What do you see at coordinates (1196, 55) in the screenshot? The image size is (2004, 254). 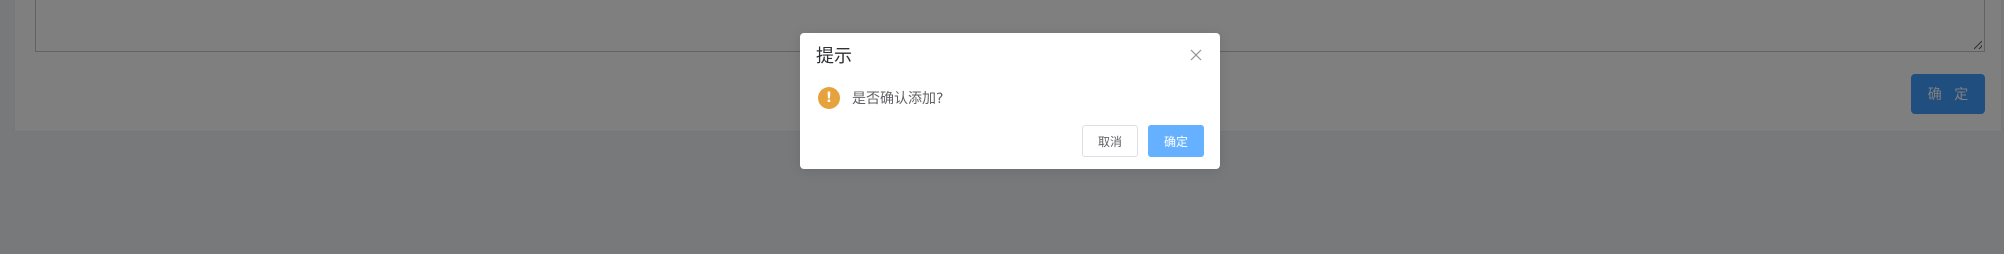 I see `close-icon` at bounding box center [1196, 55].